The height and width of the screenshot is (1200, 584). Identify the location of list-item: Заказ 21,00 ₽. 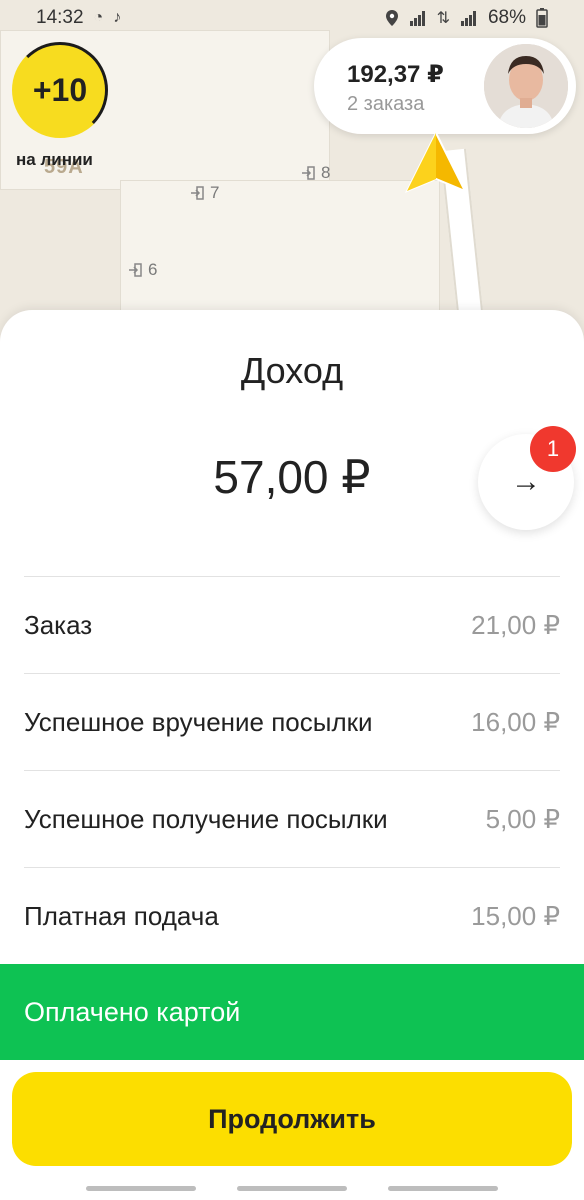
(292, 624).